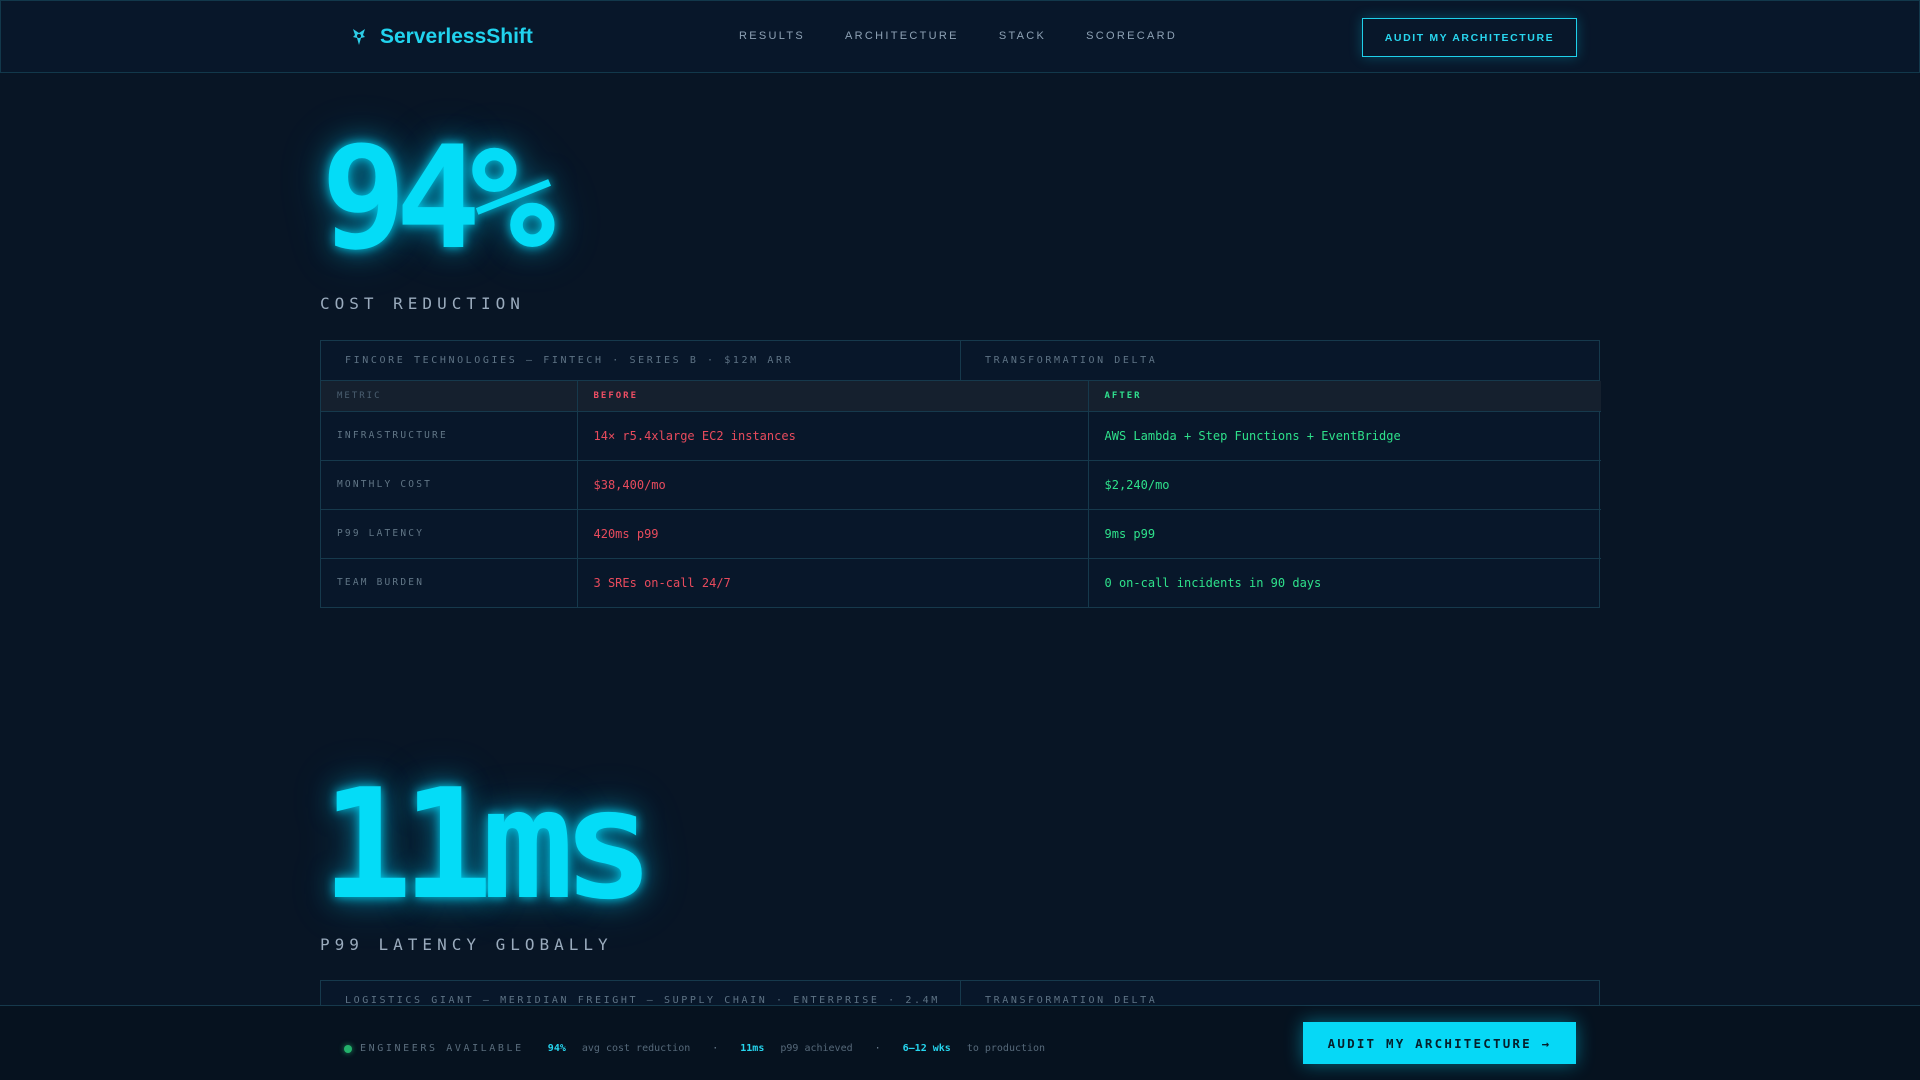 The height and width of the screenshot is (1080, 1920). I want to click on table-row: MONTHLY COST $38,400/mo $2,240/mo, so click(961, 485).